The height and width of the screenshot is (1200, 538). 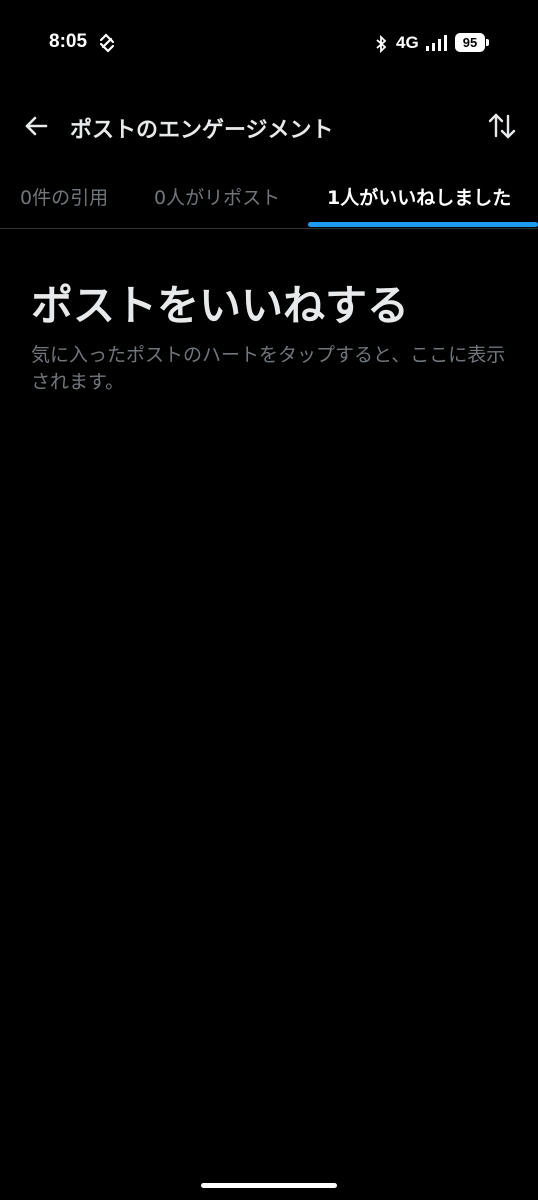 What do you see at coordinates (202, 130) in the screenshot?
I see `page-title: ポストのエンゲージメント` at bounding box center [202, 130].